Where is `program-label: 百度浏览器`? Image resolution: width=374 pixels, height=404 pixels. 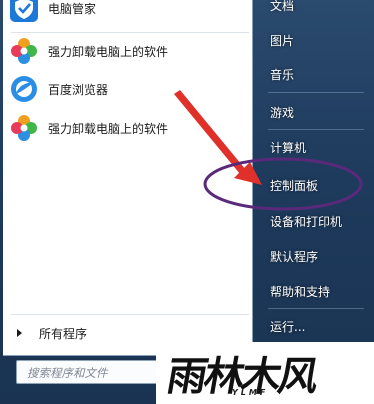 program-label: 百度浏览器 is located at coordinates (78, 89).